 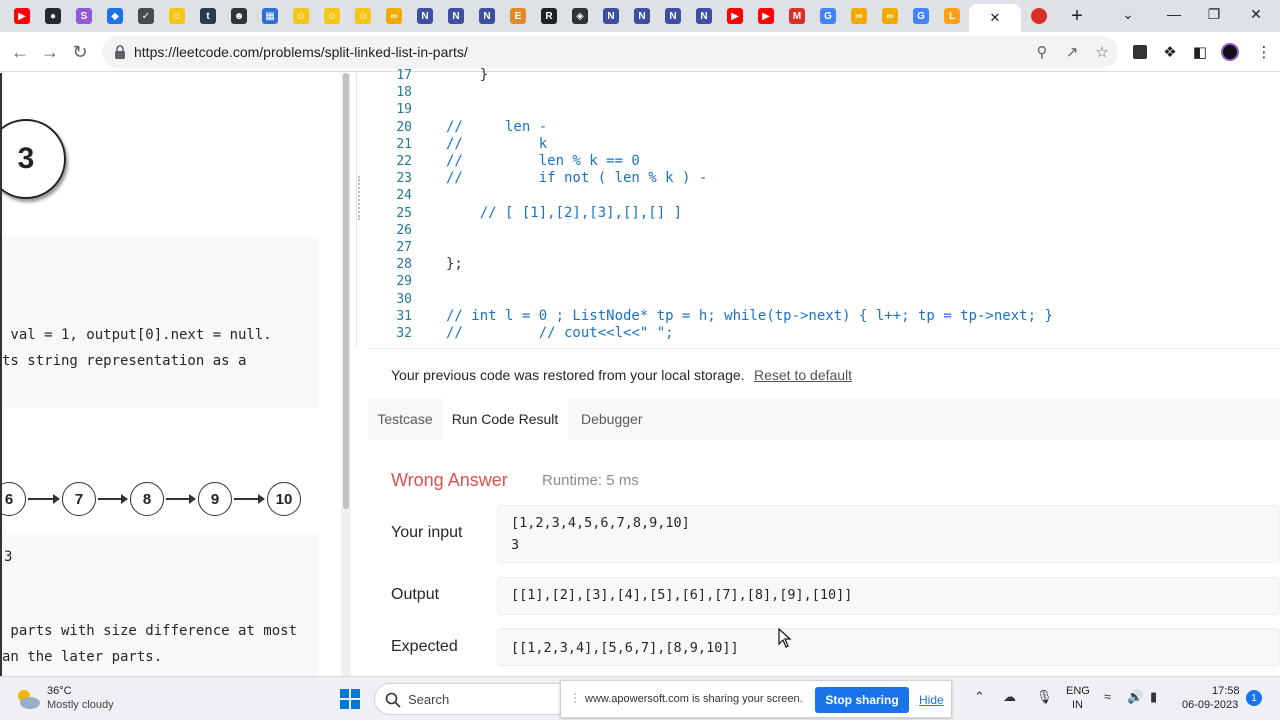 I want to click on browser-tab: t, so click(x=208, y=16).